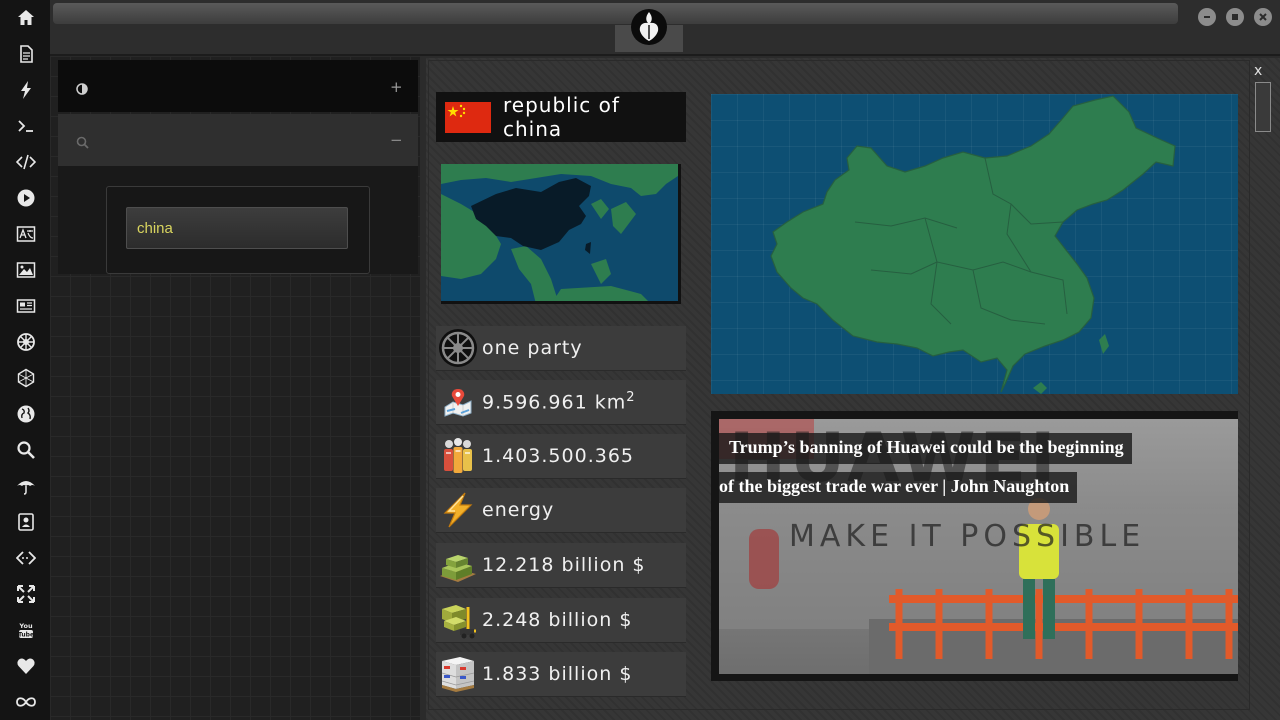  What do you see at coordinates (649, 27) in the screenshot?
I see `rebel-alliance-logo-icon` at bounding box center [649, 27].